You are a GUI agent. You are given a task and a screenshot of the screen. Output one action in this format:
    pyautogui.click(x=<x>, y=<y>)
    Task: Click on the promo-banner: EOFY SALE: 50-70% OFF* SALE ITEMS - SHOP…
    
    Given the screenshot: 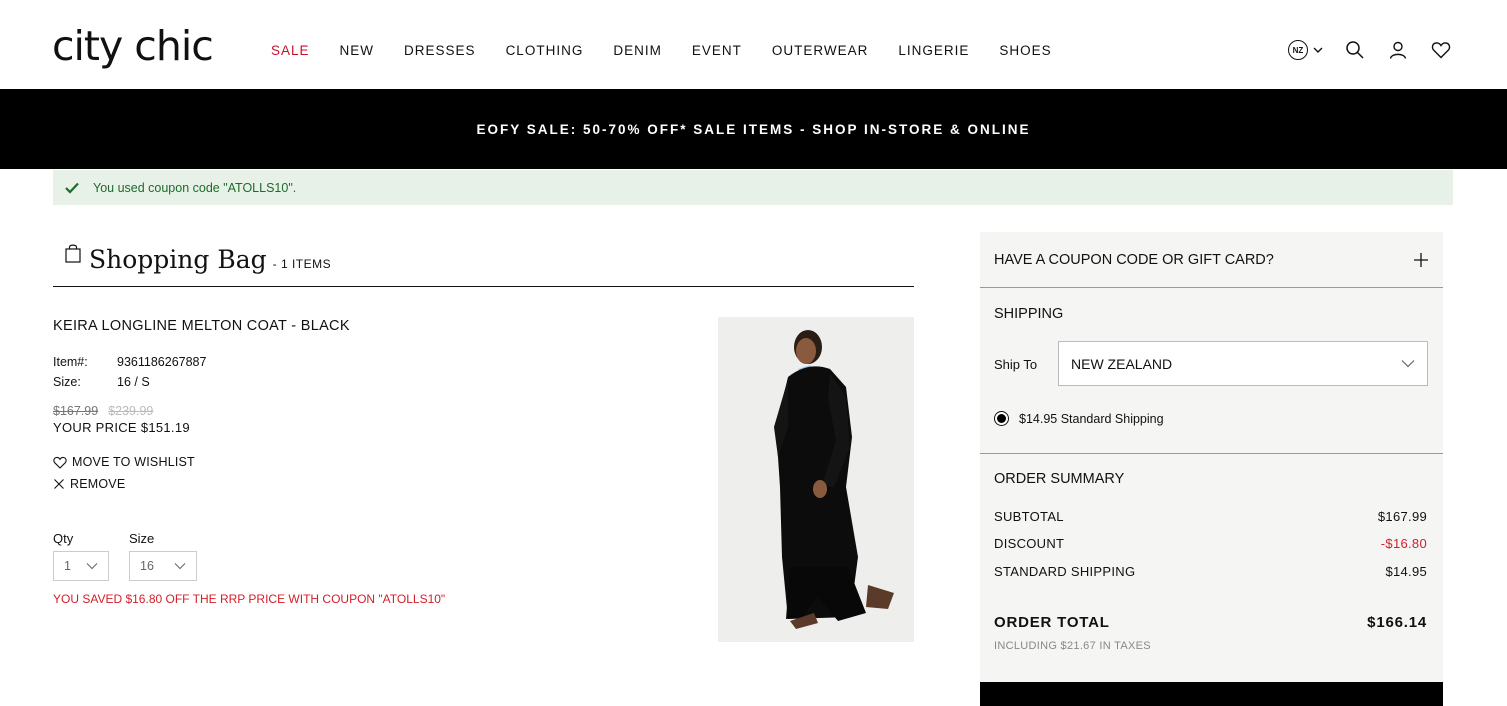 What is the action you would take?
    pyautogui.click(x=753, y=129)
    